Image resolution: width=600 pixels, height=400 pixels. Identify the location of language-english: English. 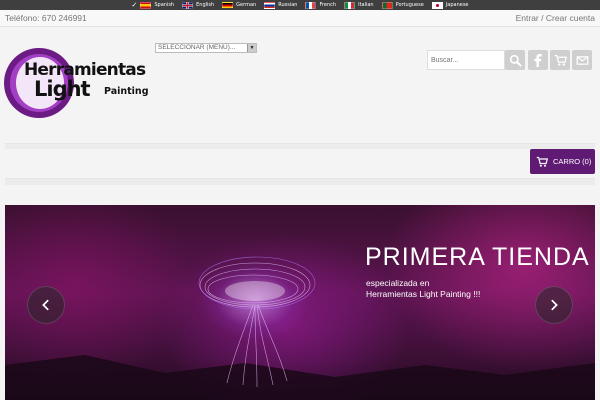
(198, 5).